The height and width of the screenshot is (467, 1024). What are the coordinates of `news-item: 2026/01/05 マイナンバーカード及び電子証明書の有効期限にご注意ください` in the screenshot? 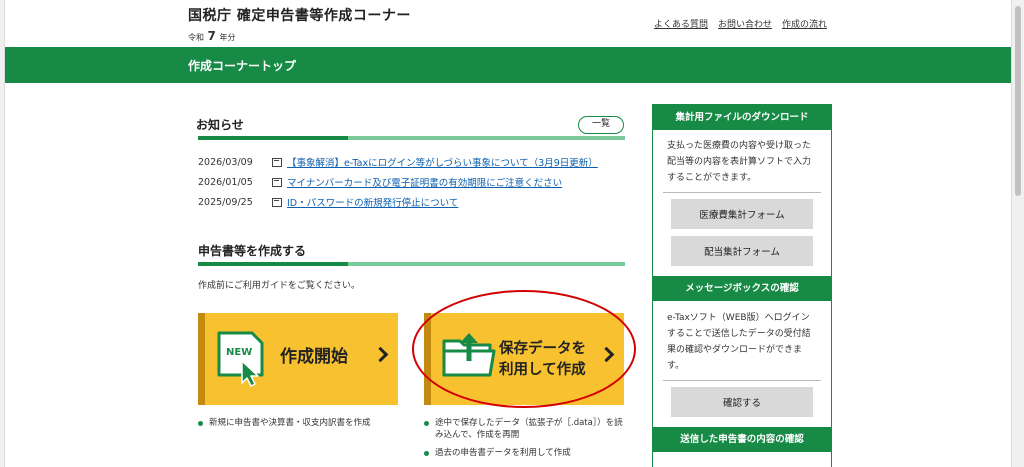 It's located at (398, 182).